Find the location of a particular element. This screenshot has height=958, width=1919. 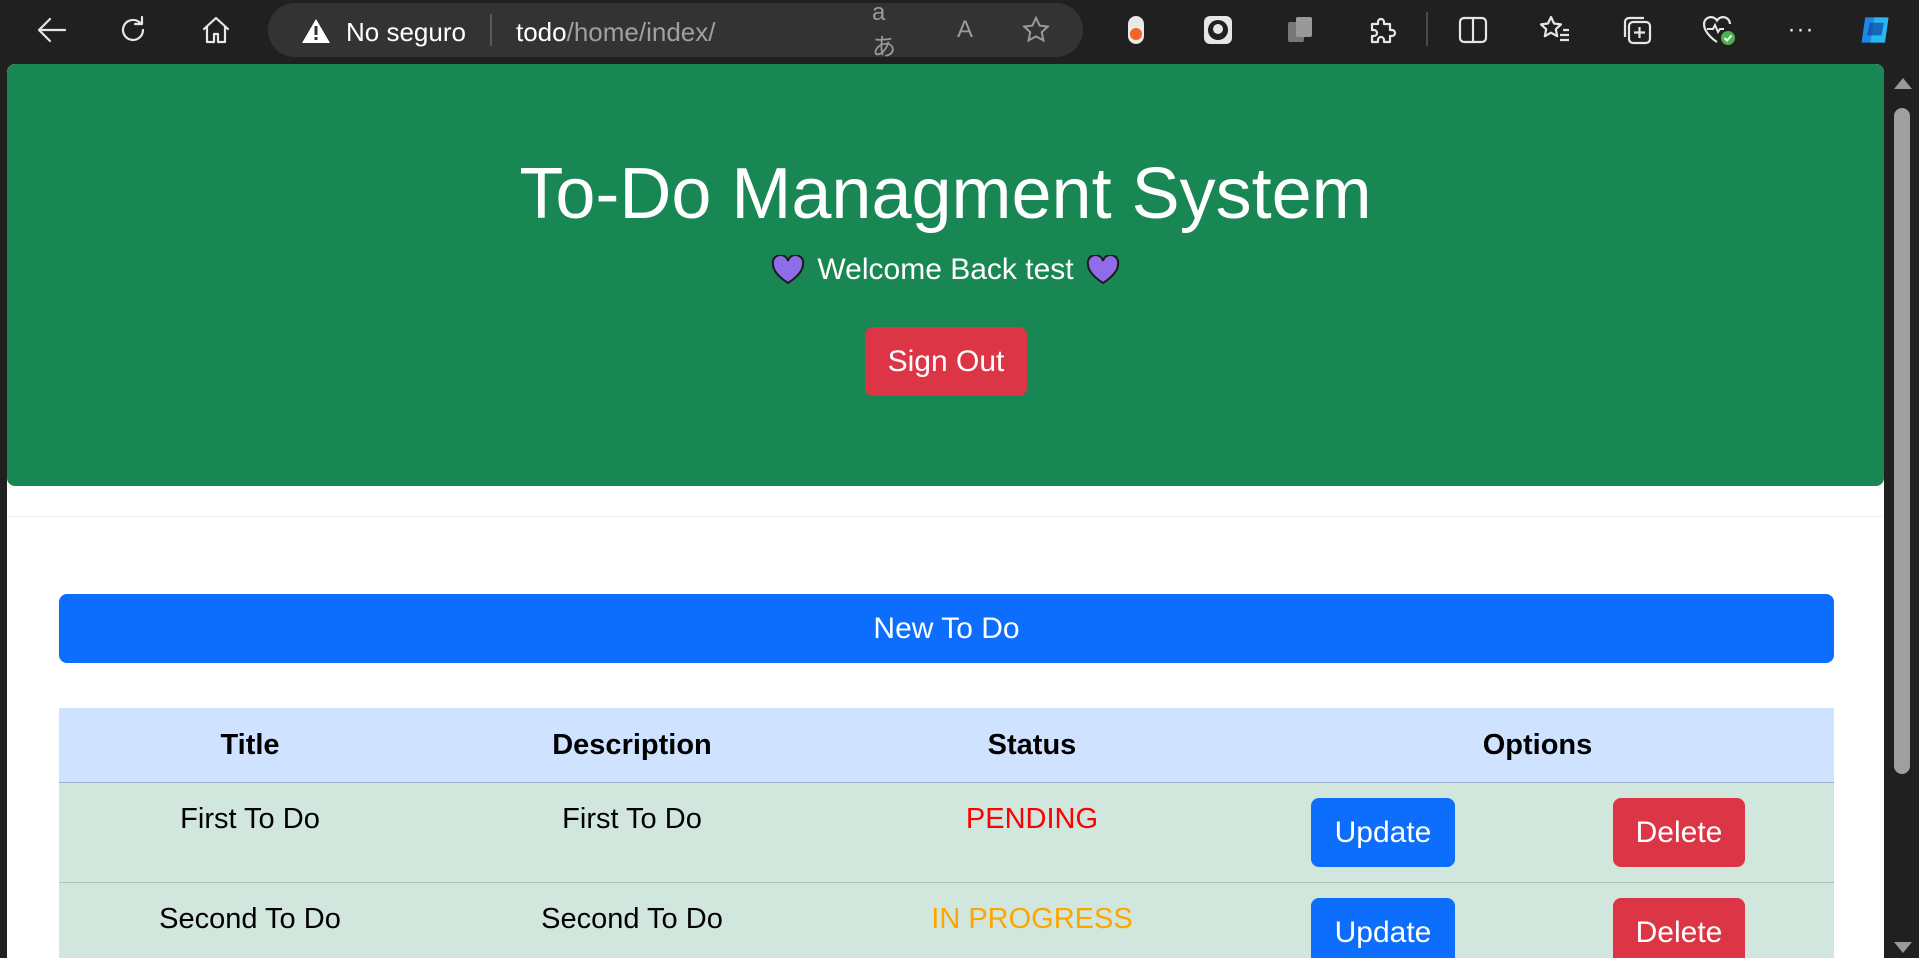

welcome-message: Welcome Back test is located at coordinates (945, 270).